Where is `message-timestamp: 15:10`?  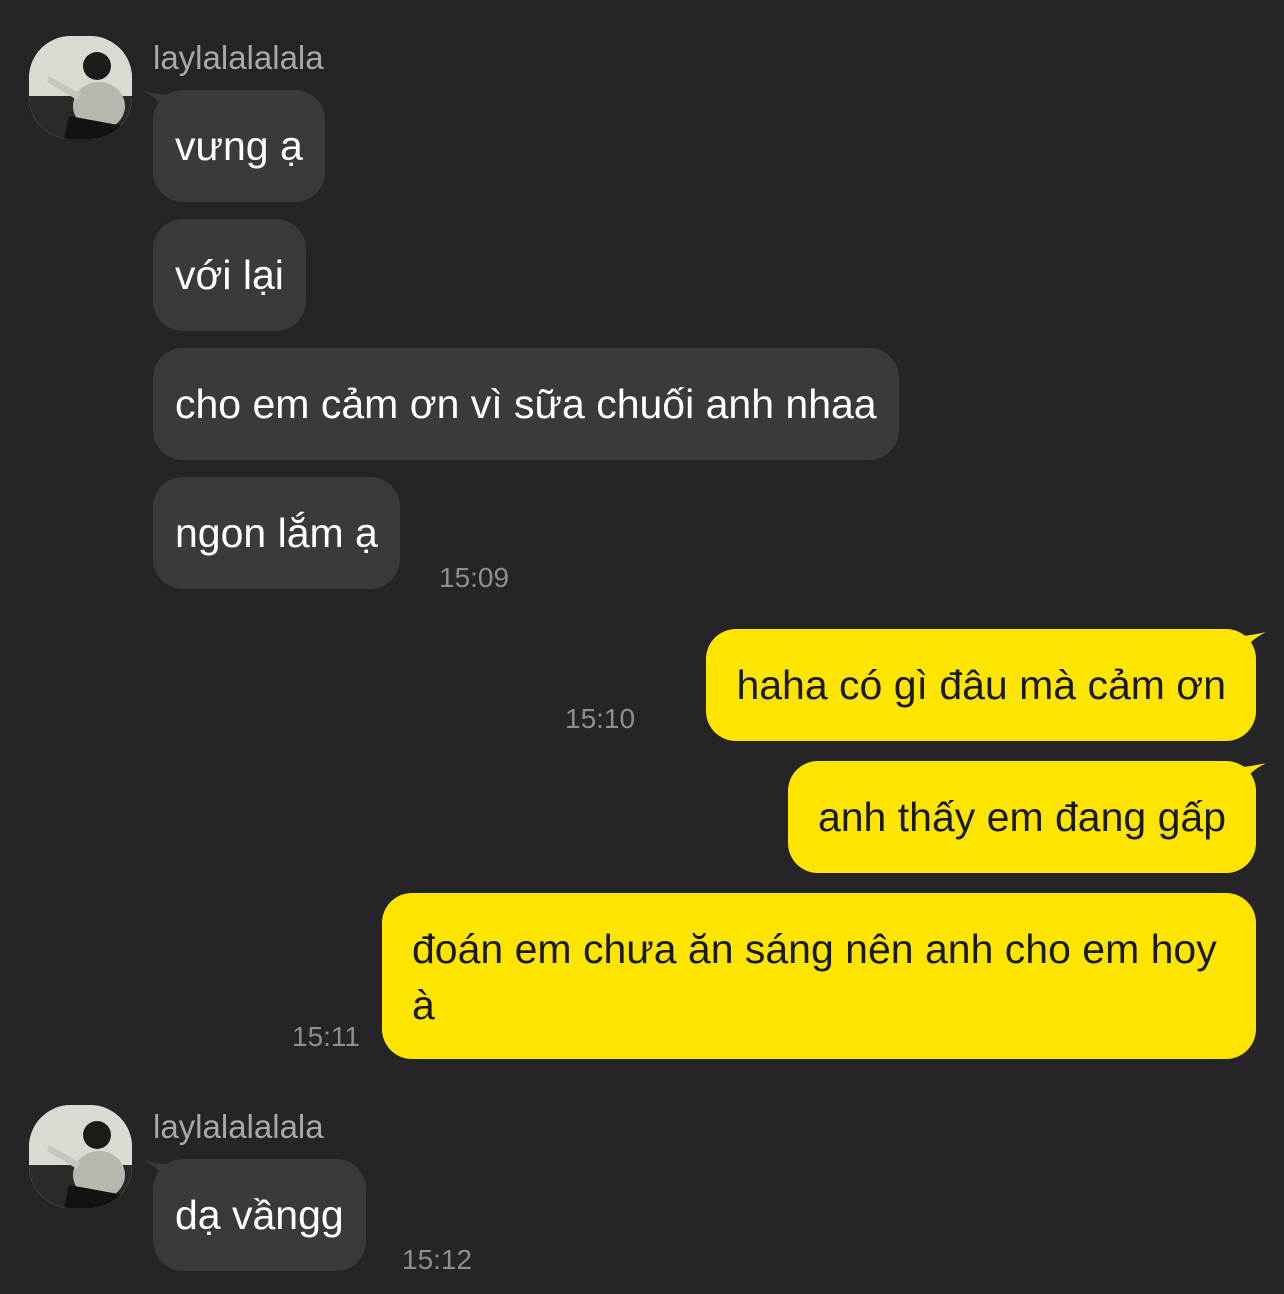
message-timestamp: 15:10 is located at coordinates (600, 718).